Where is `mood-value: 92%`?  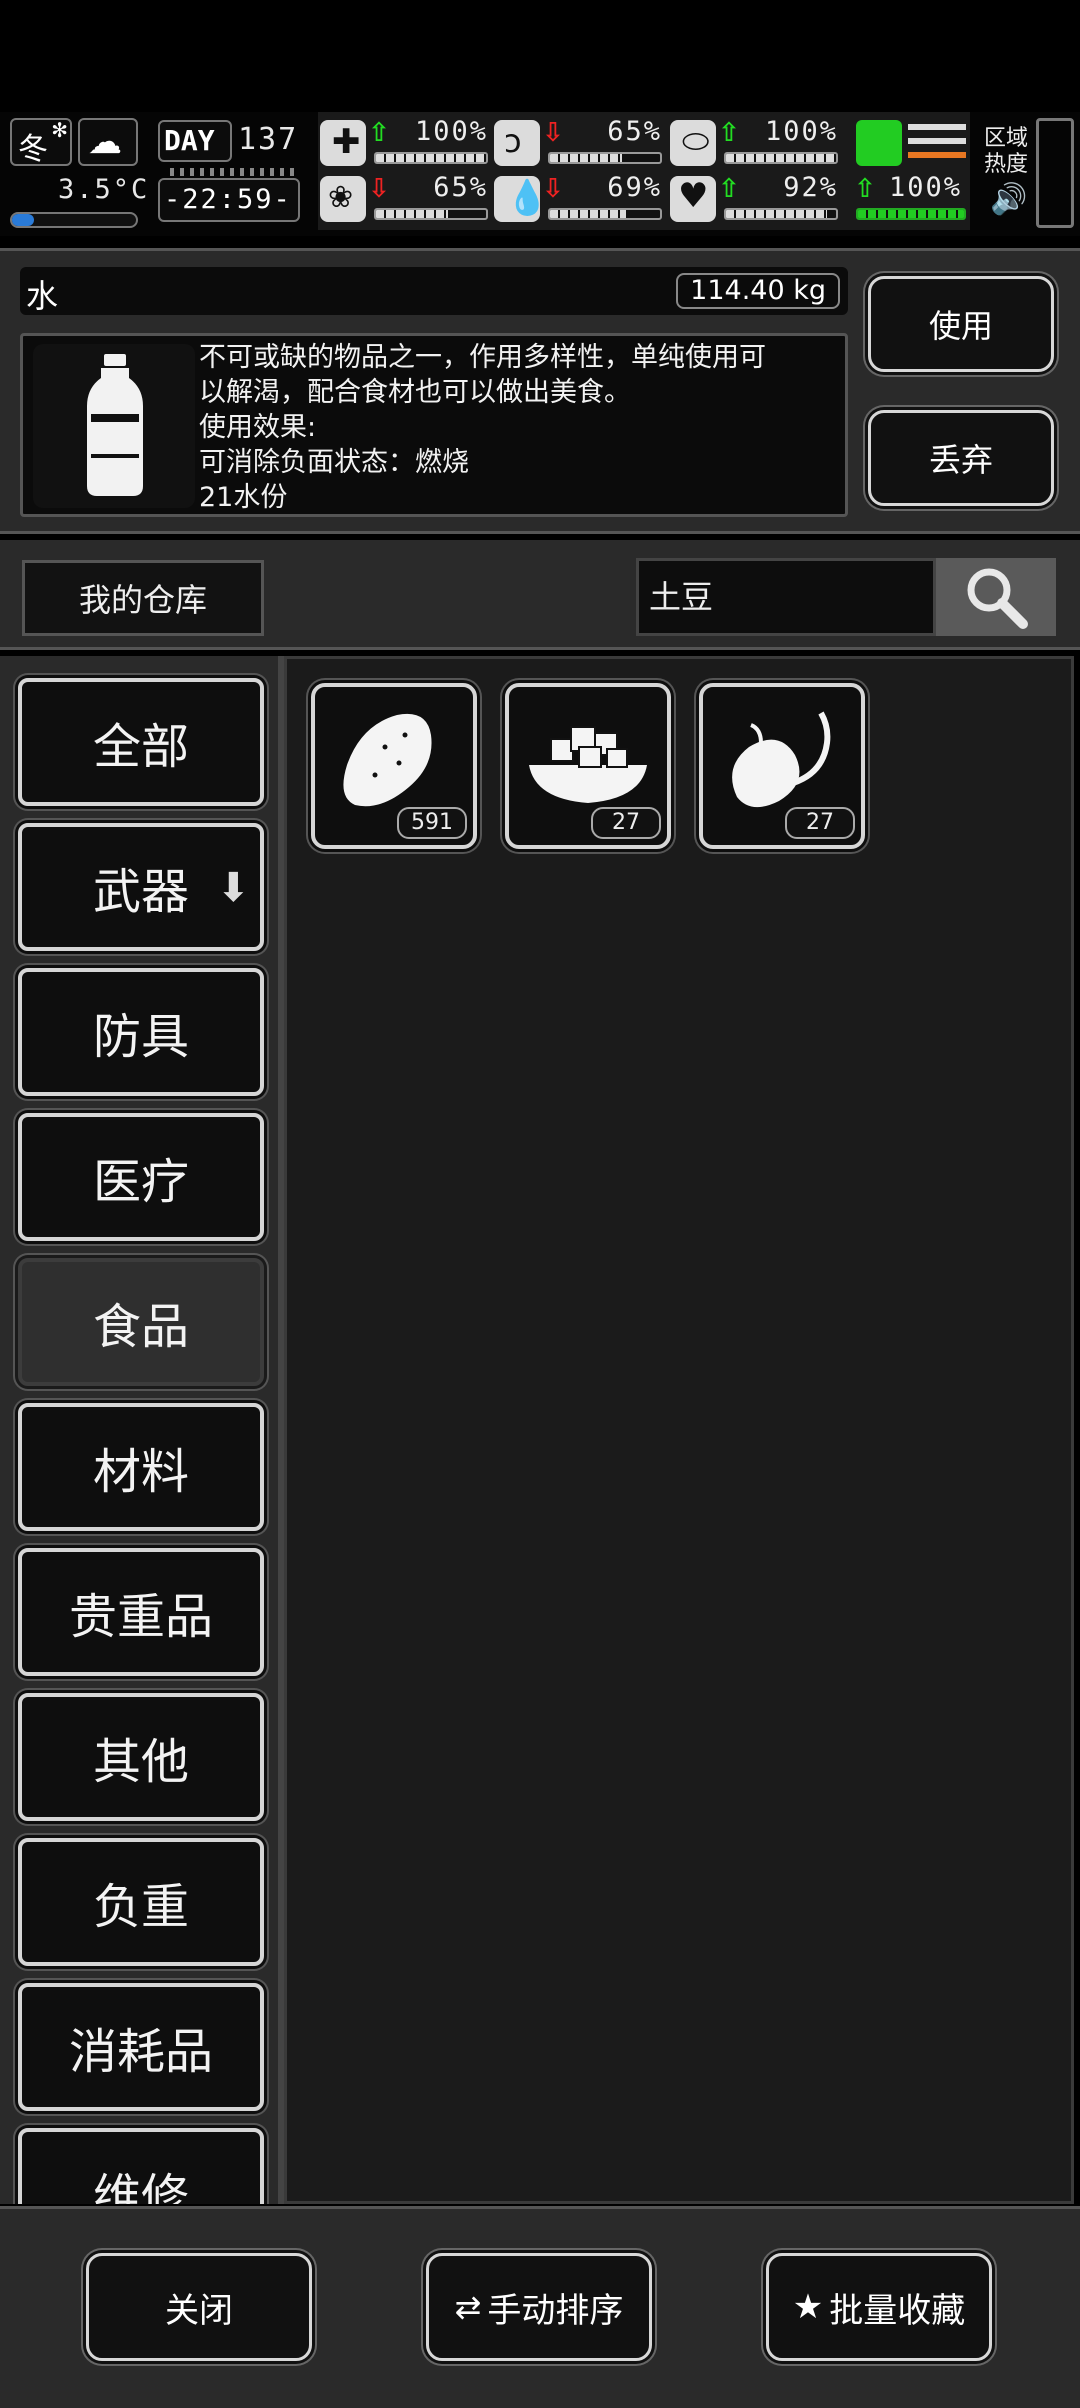 mood-value: 92% is located at coordinates (810, 187).